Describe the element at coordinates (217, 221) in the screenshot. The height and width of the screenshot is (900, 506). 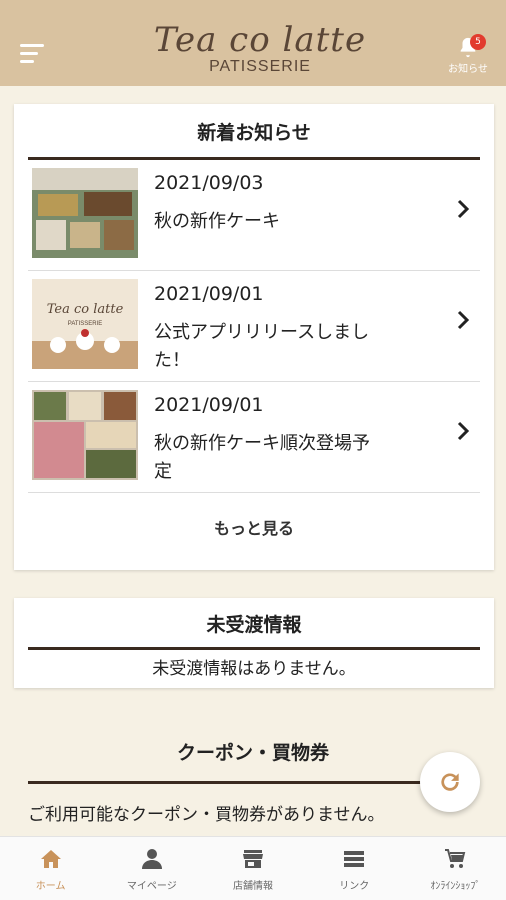
I see `news-text: 秋の新作ケーキ` at that location.